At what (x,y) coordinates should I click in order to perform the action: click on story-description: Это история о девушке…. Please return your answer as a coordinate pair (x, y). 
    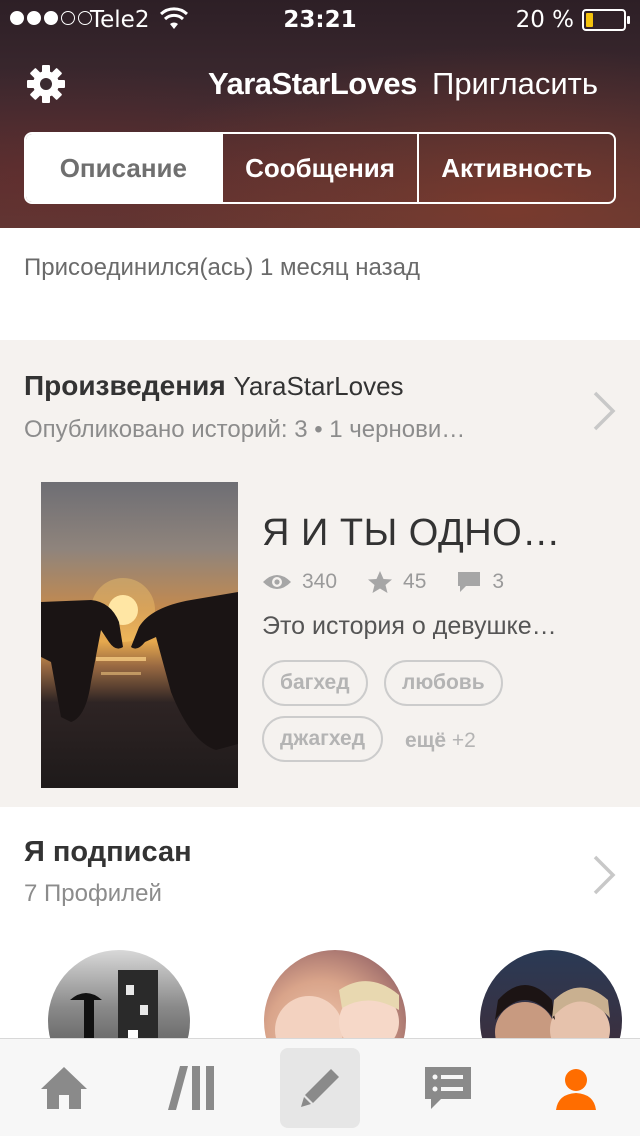
    Looking at the image, I should click on (409, 626).